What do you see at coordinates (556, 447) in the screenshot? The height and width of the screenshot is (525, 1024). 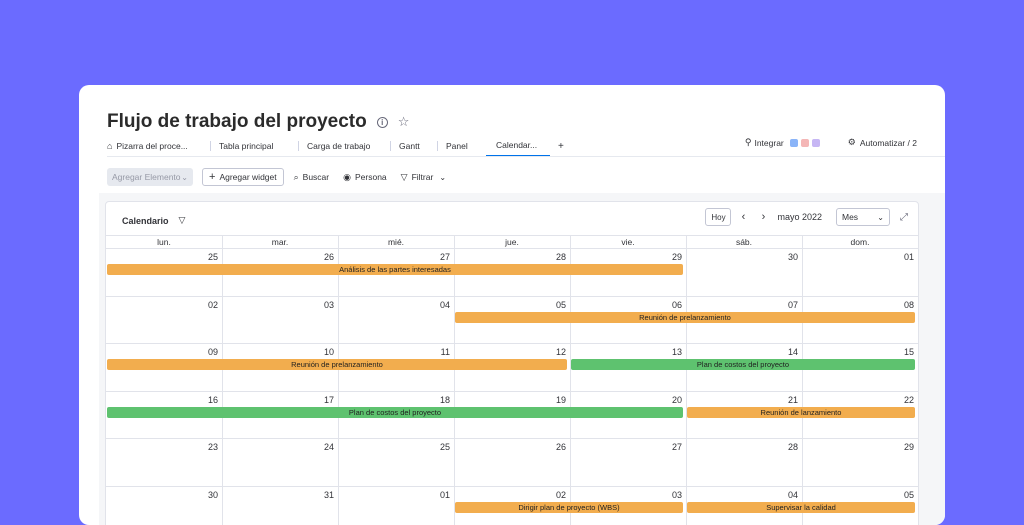 I see `day-number: 26` at bounding box center [556, 447].